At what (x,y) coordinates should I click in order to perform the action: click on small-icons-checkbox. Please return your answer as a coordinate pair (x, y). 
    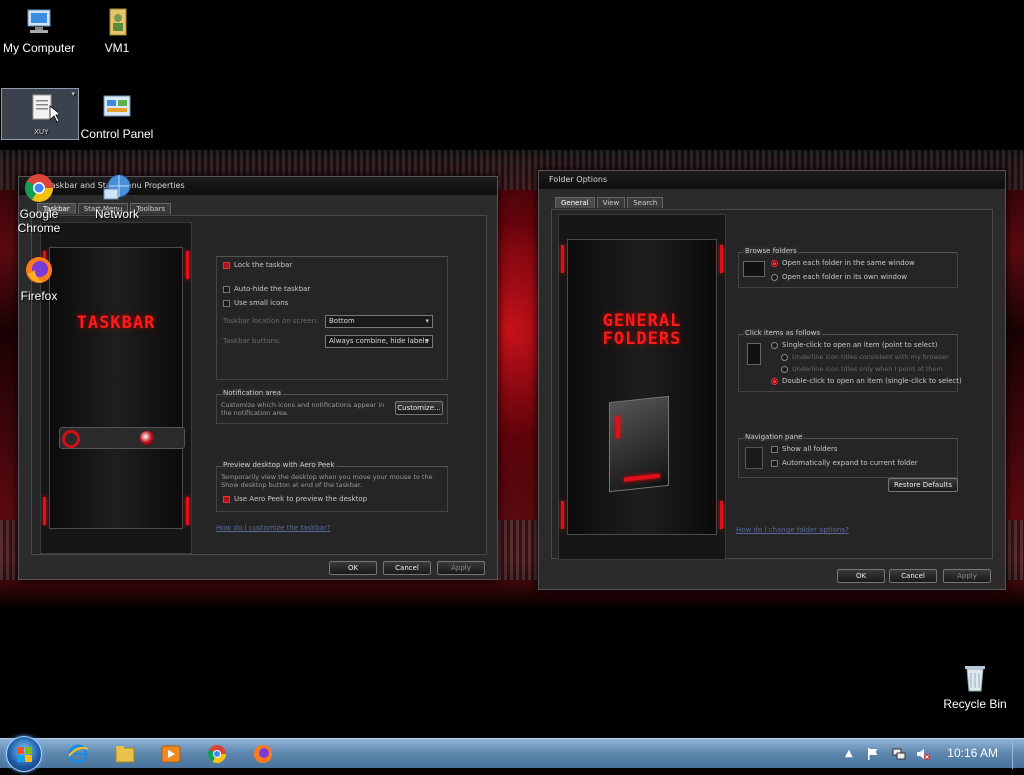
    Looking at the image, I should click on (226, 303).